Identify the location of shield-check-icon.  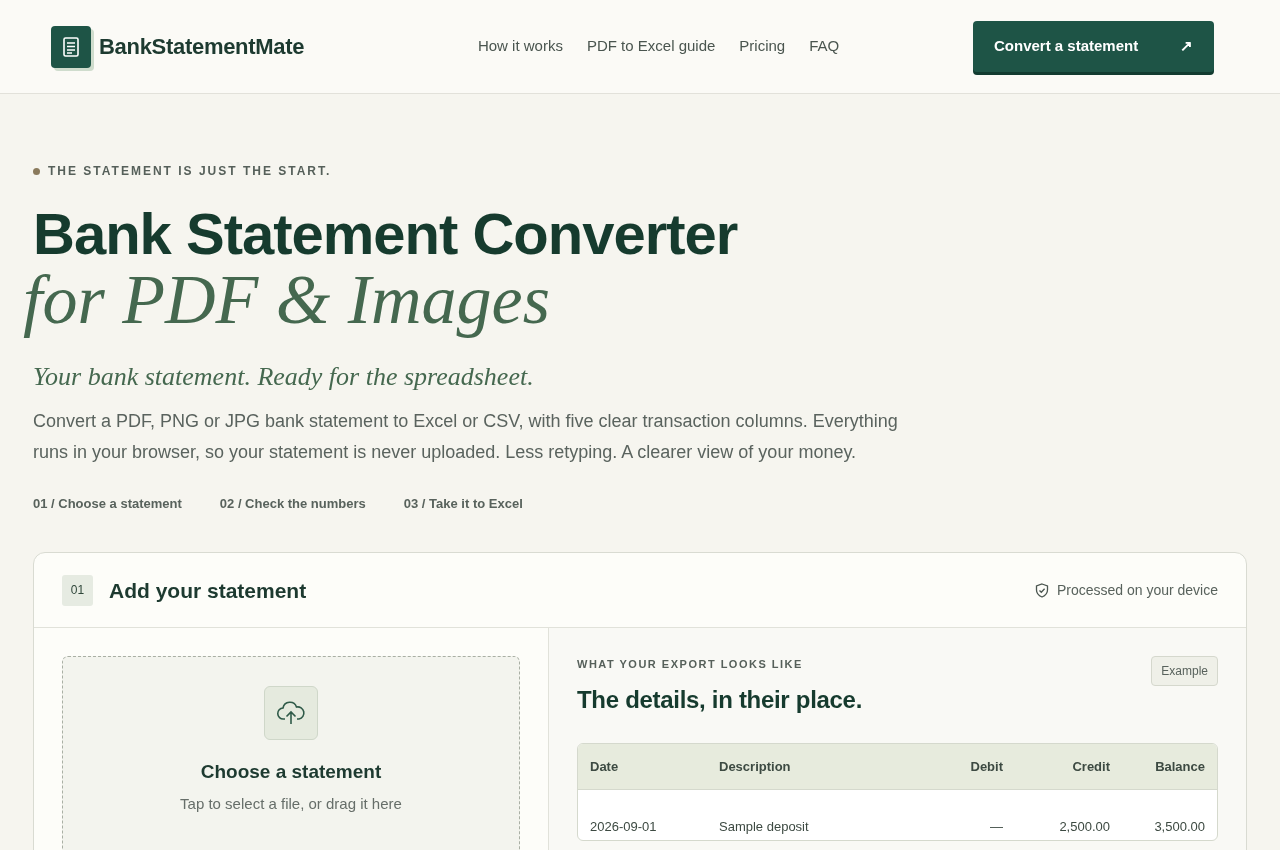
(1041, 590).